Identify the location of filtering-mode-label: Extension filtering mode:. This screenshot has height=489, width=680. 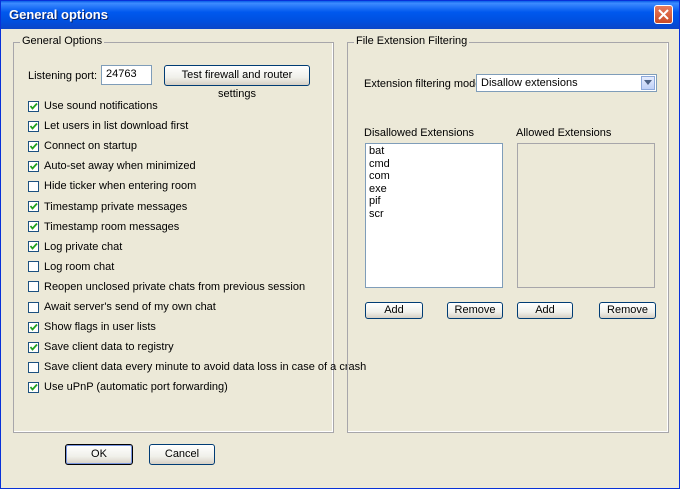
(424, 84).